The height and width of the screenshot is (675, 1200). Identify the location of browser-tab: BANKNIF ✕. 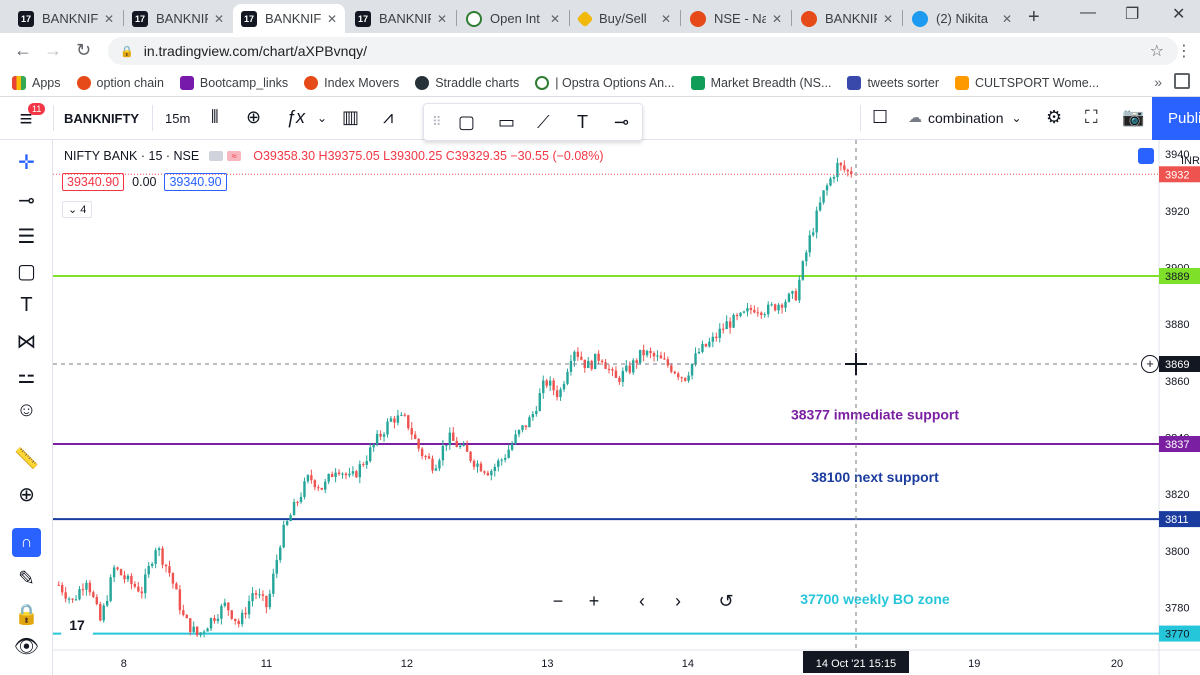
(847, 18).